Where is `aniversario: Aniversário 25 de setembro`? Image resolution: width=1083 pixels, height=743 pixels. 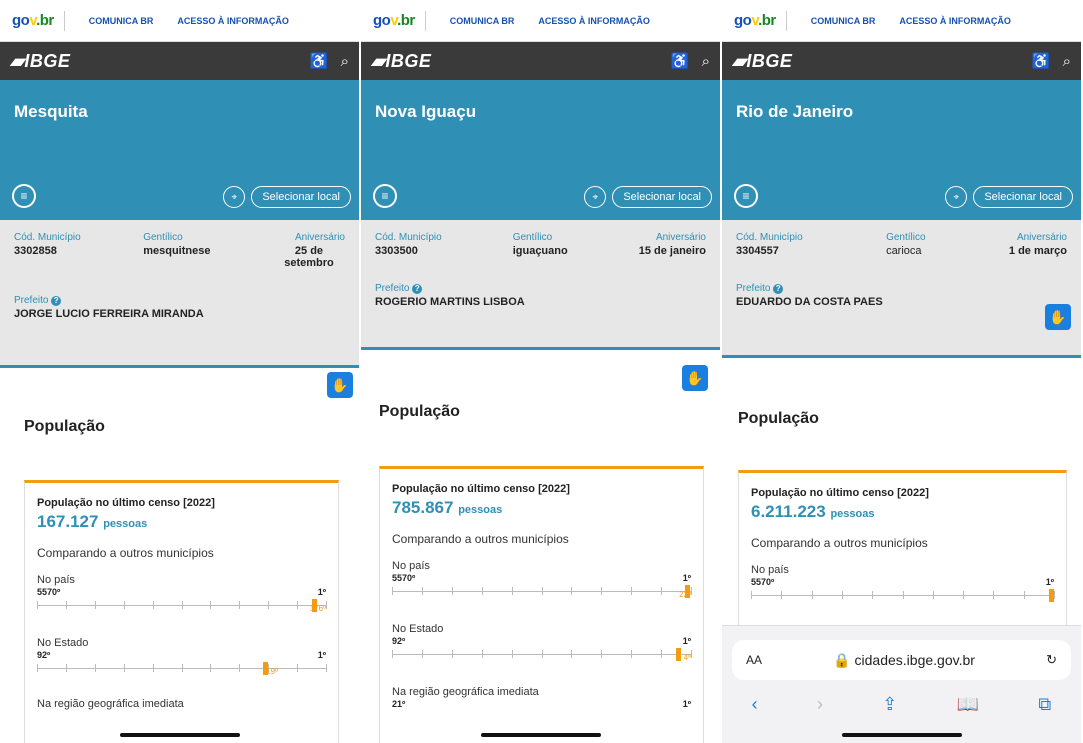 aniversario: Aniversário 25 de setembro is located at coordinates (314, 250).